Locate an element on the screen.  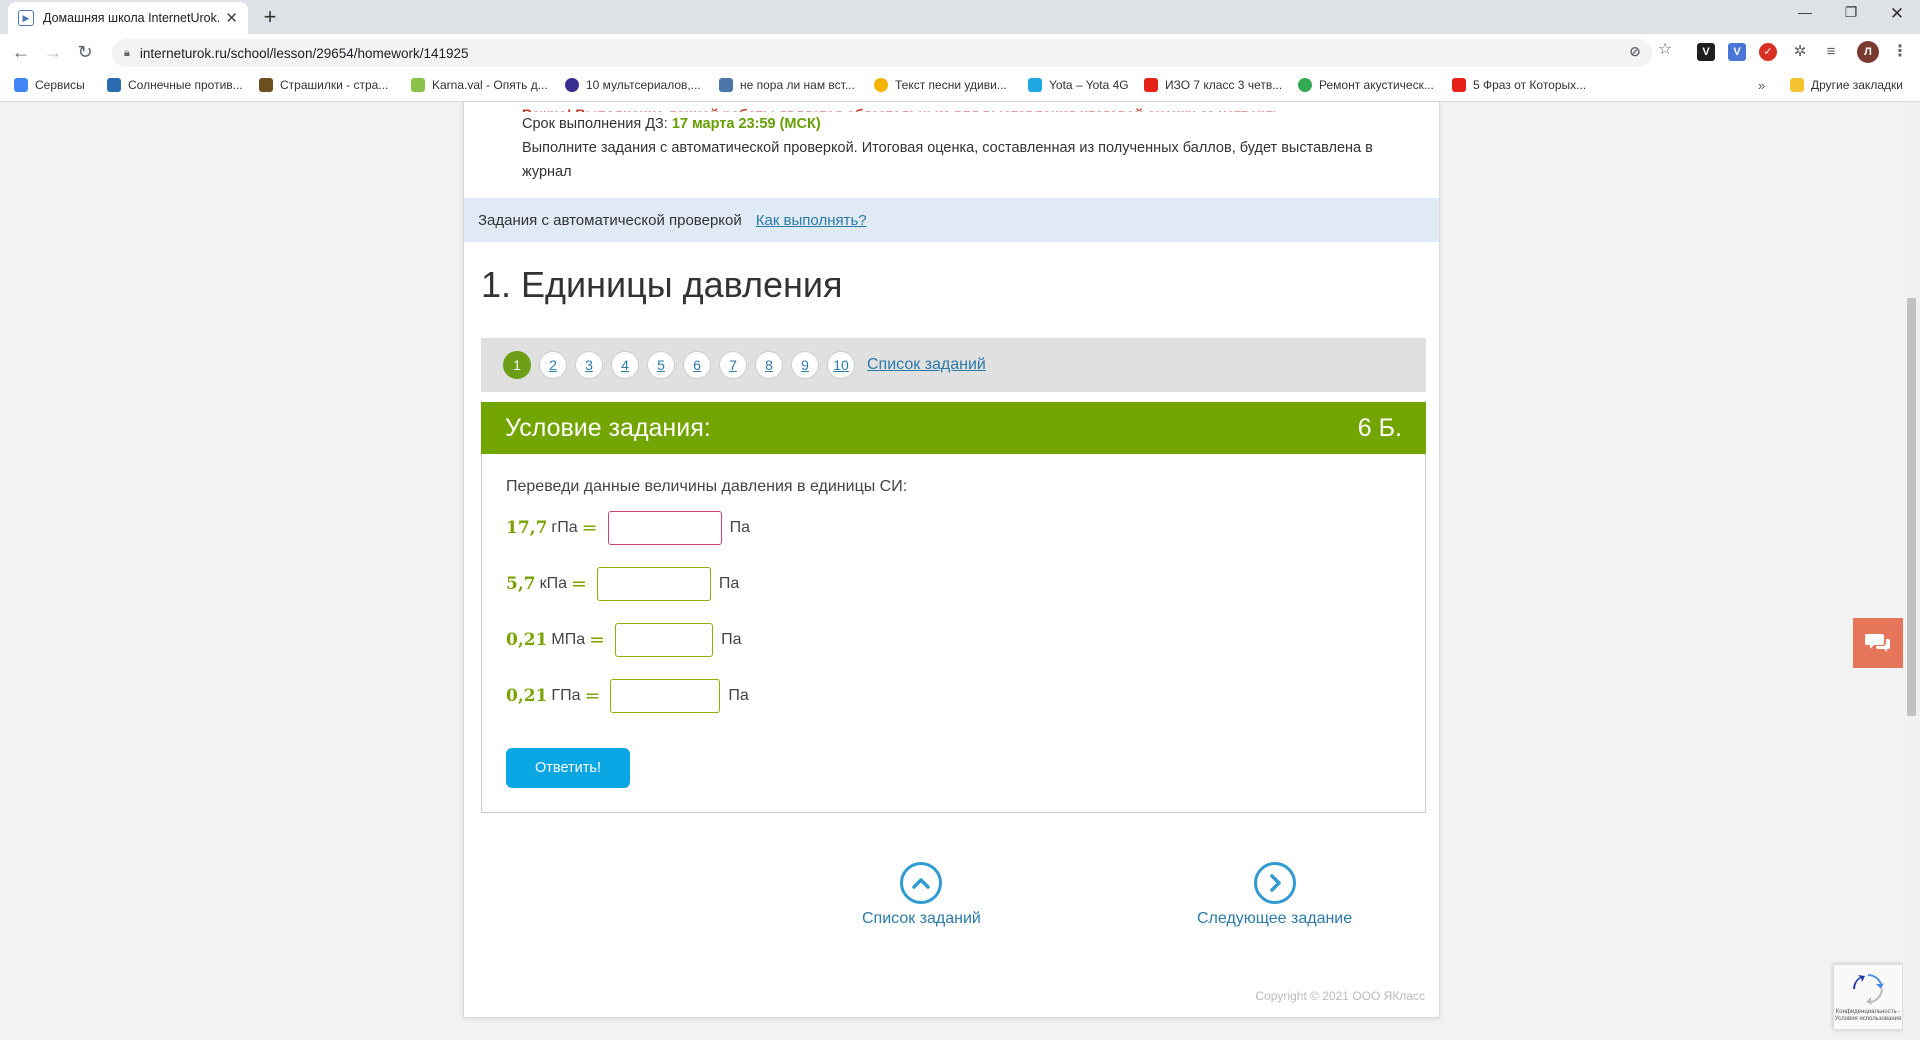
page-scrollbar is located at coordinates (1911, 571).